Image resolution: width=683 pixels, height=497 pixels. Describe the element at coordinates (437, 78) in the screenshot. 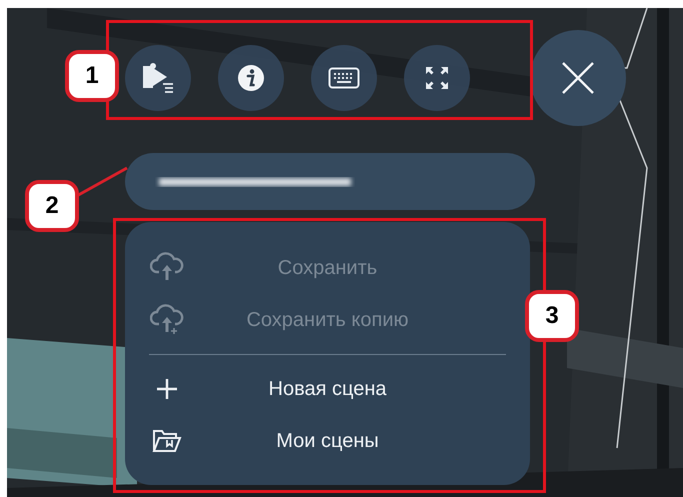

I see `fullscreen-icon` at that location.